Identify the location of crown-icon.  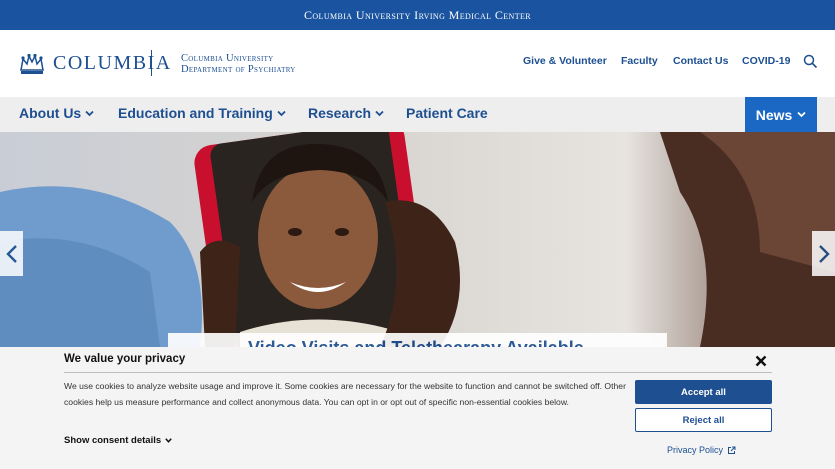
(32, 63).